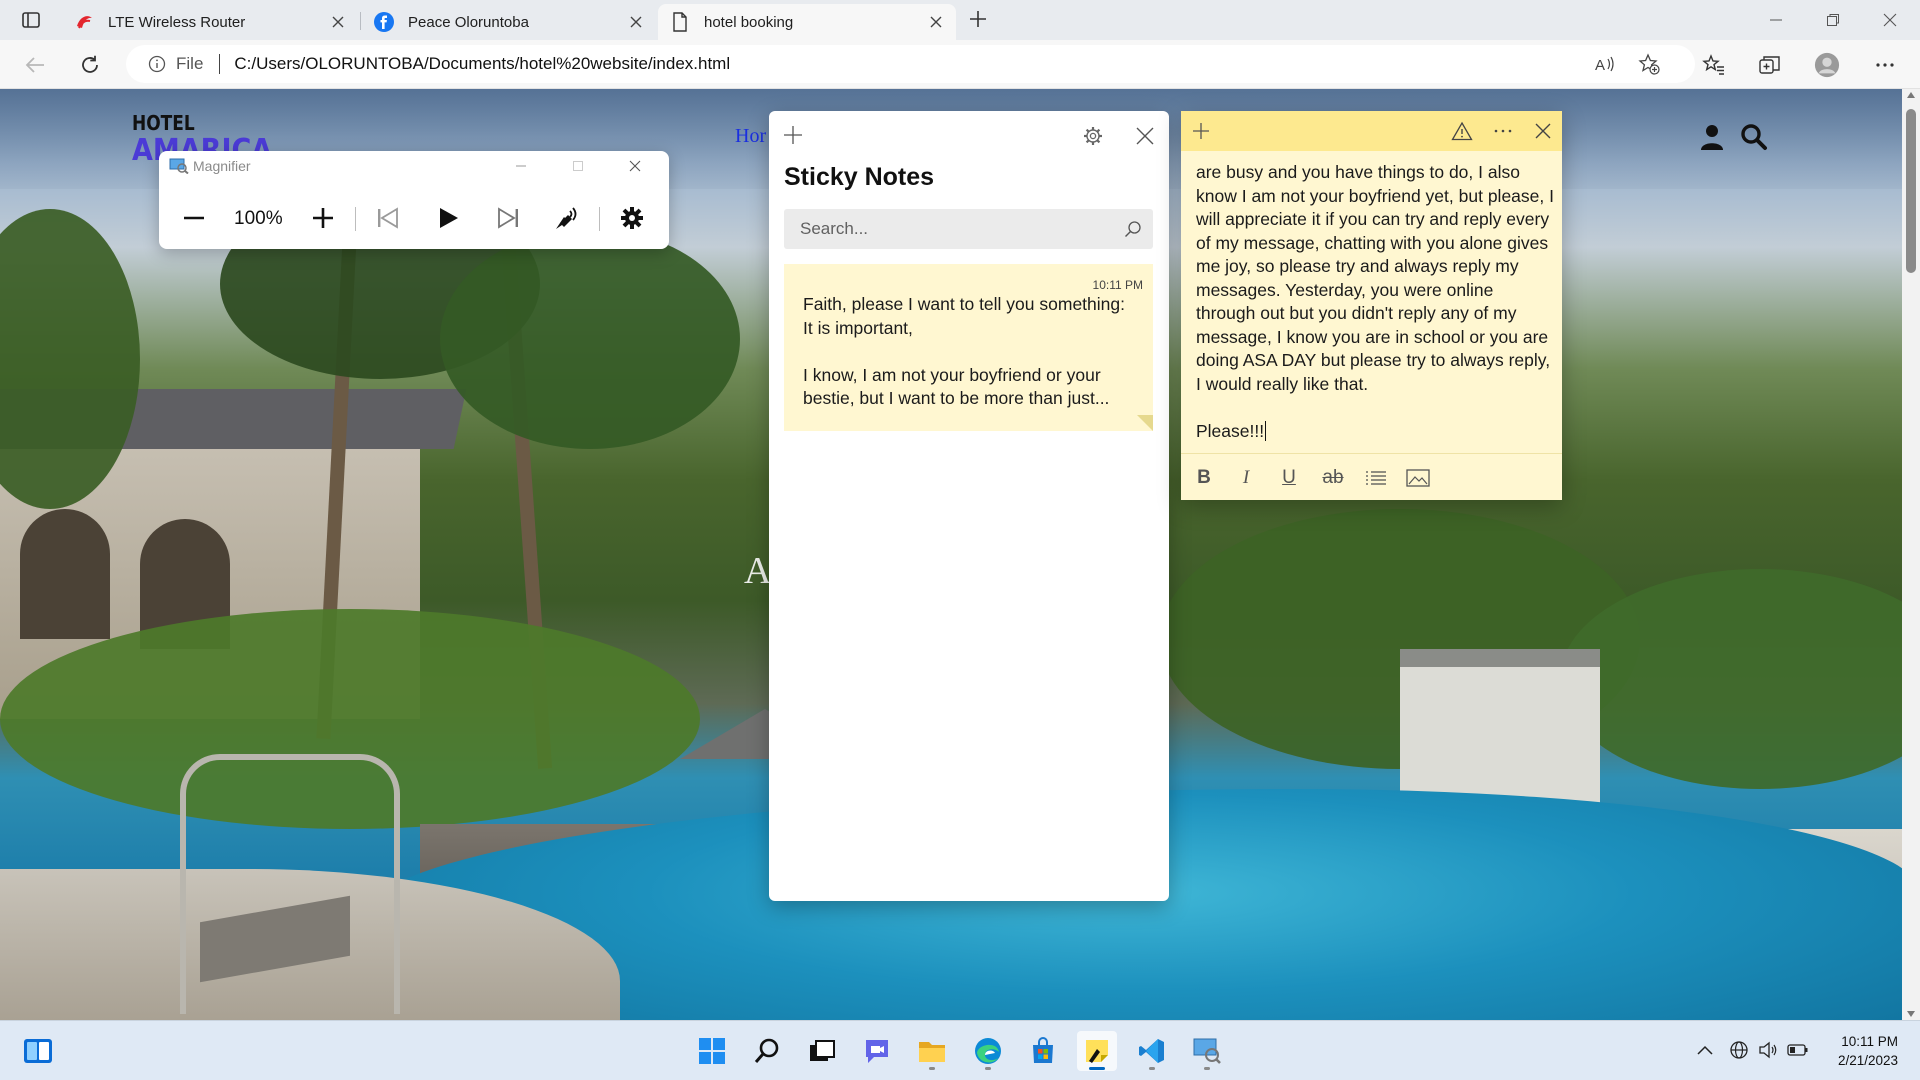  I want to click on widgets-icon, so click(38, 1051).